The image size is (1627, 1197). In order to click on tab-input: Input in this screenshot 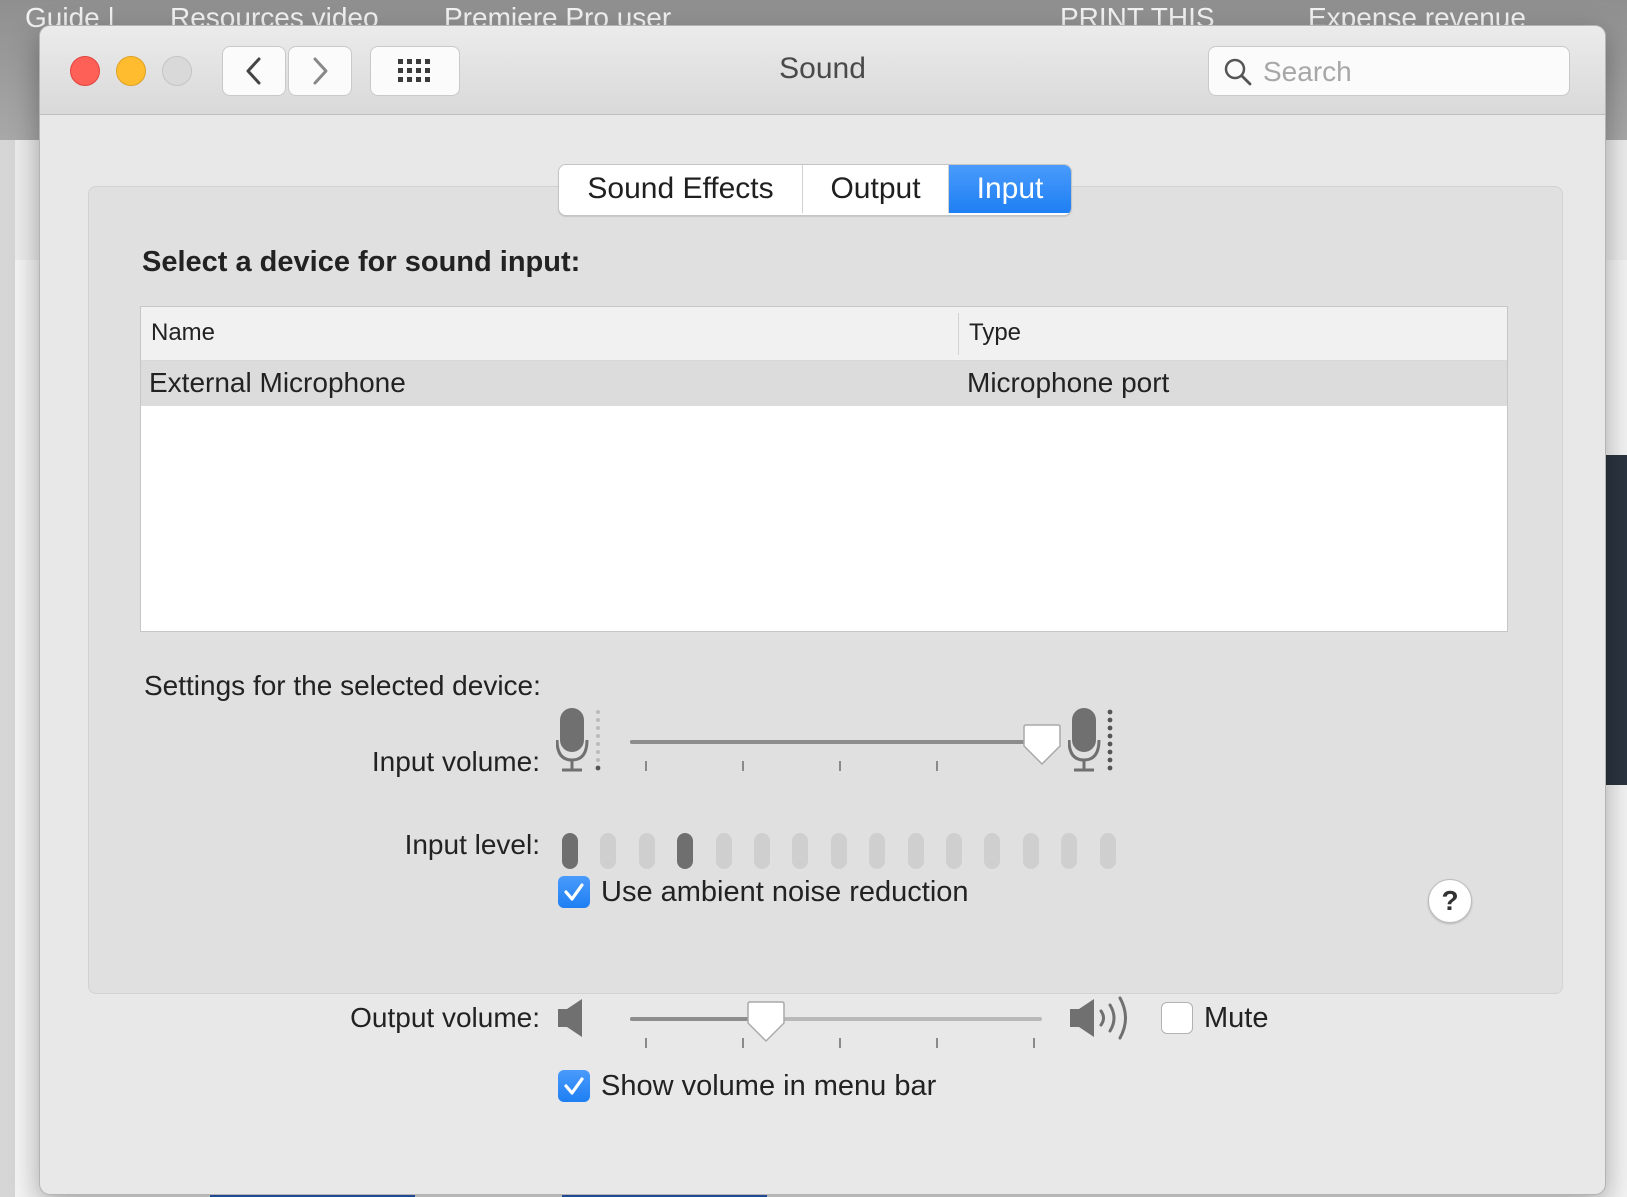, I will do `click(1010, 189)`.